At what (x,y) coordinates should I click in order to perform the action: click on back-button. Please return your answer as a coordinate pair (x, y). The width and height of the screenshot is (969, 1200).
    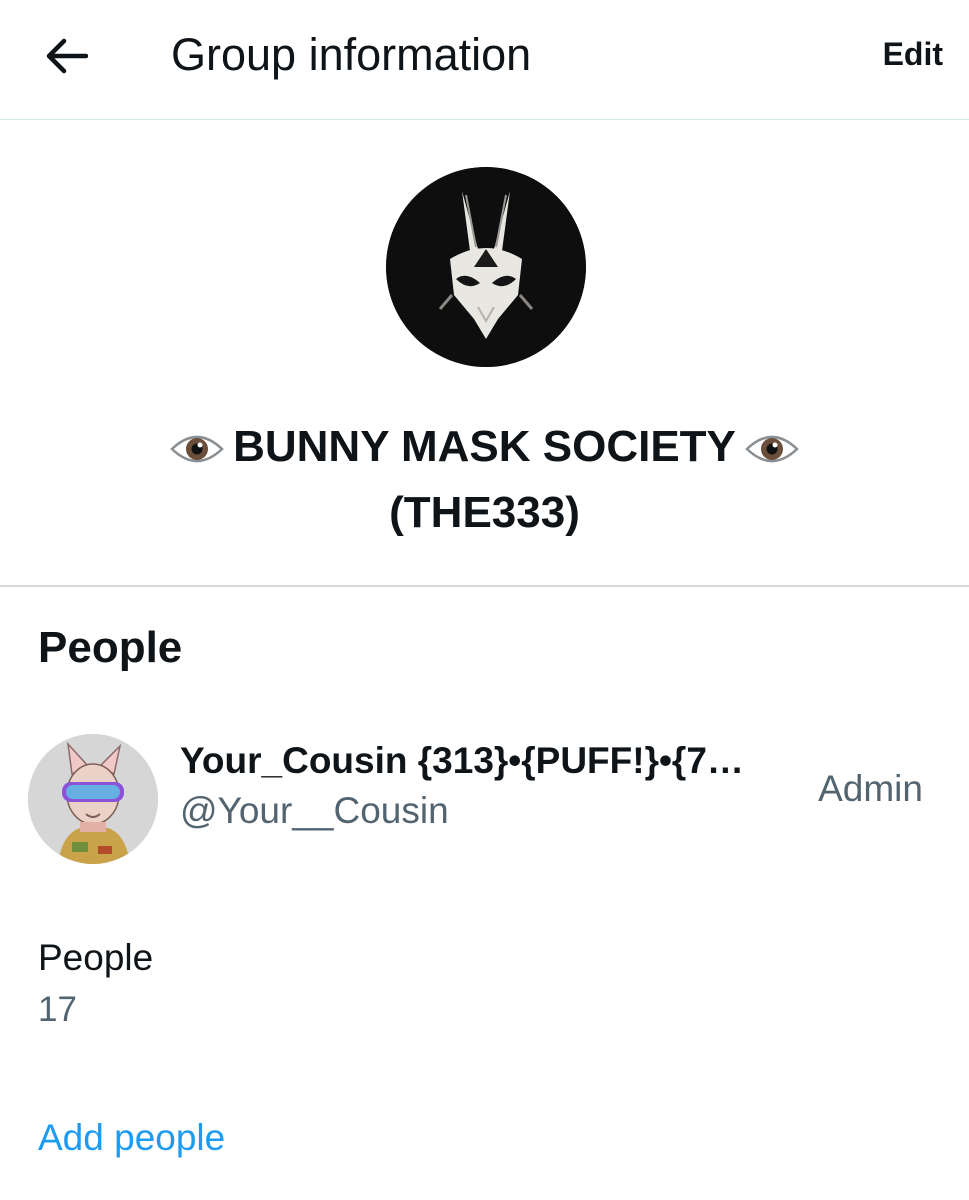
    Looking at the image, I should click on (66, 56).